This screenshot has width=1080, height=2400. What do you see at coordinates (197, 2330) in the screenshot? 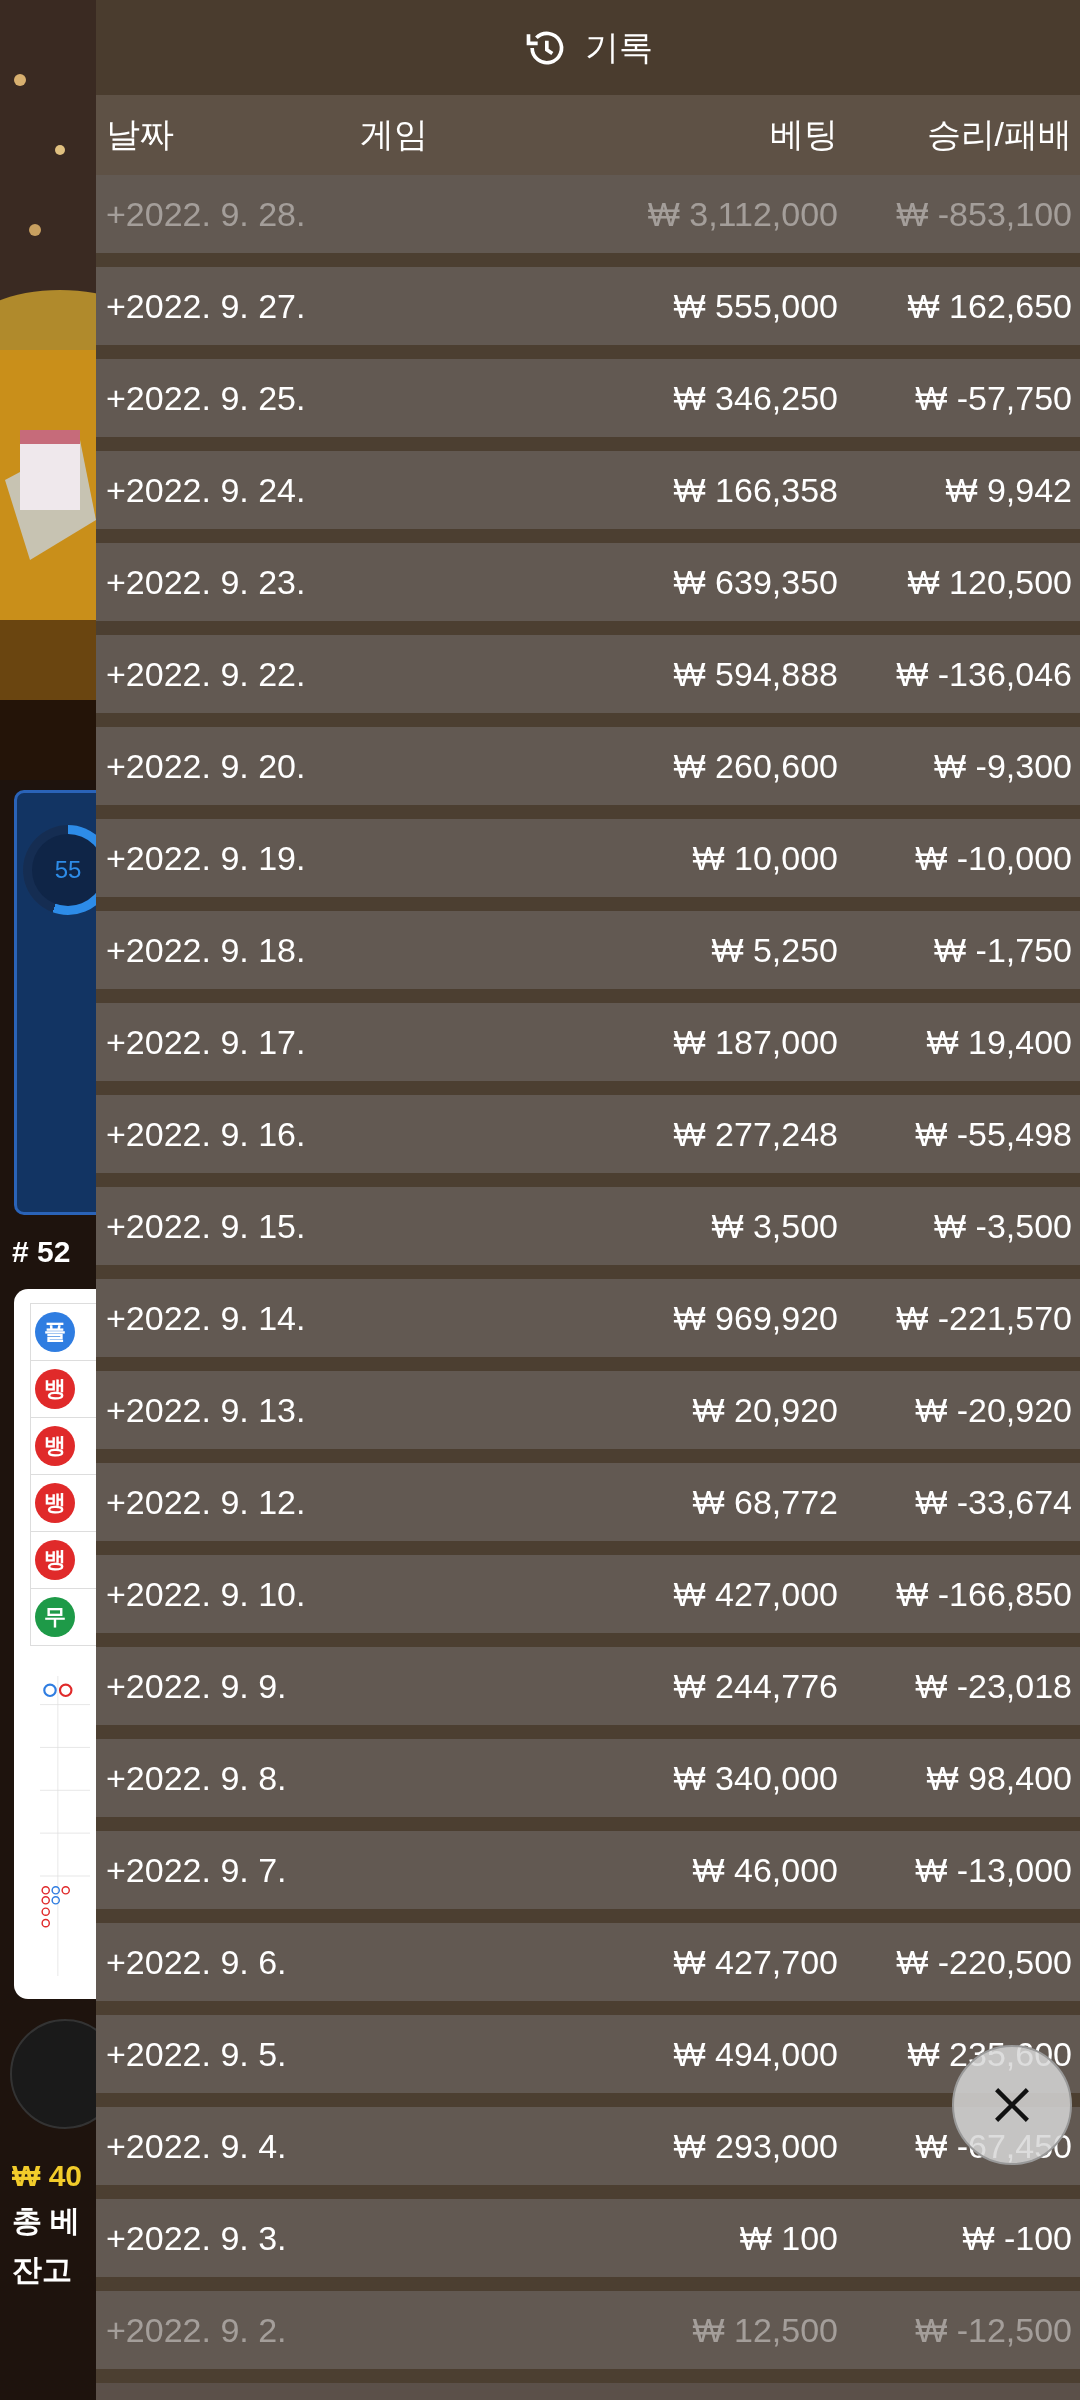
I see `date-cell-text: +2022. 9. 2.` at bounding box center [197, 2330].